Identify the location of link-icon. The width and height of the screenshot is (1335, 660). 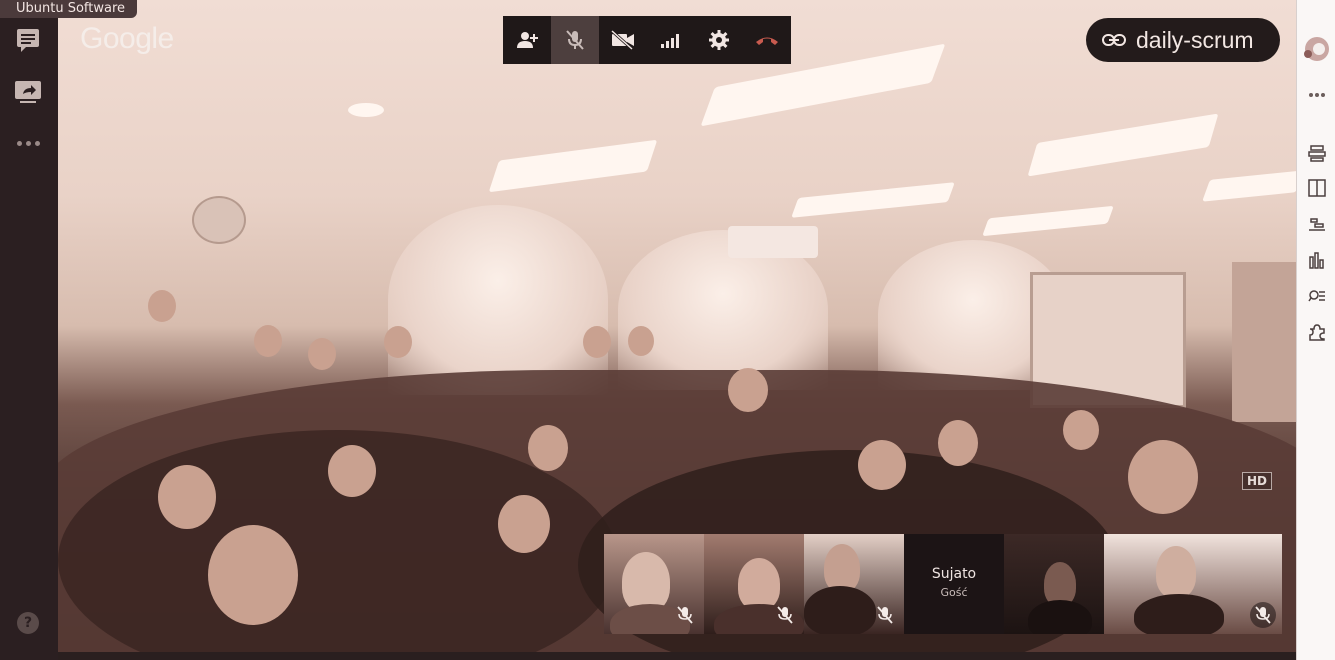
(1117, 40).